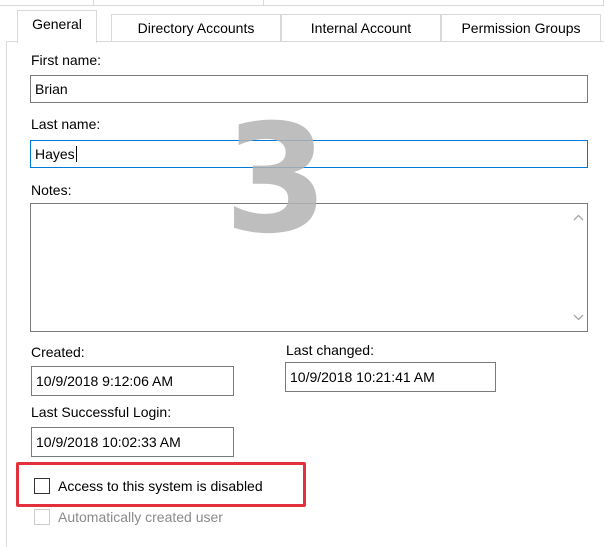  I want to click on created-field: 10/9/2018 9:12:06 AM, so click(132, 381).